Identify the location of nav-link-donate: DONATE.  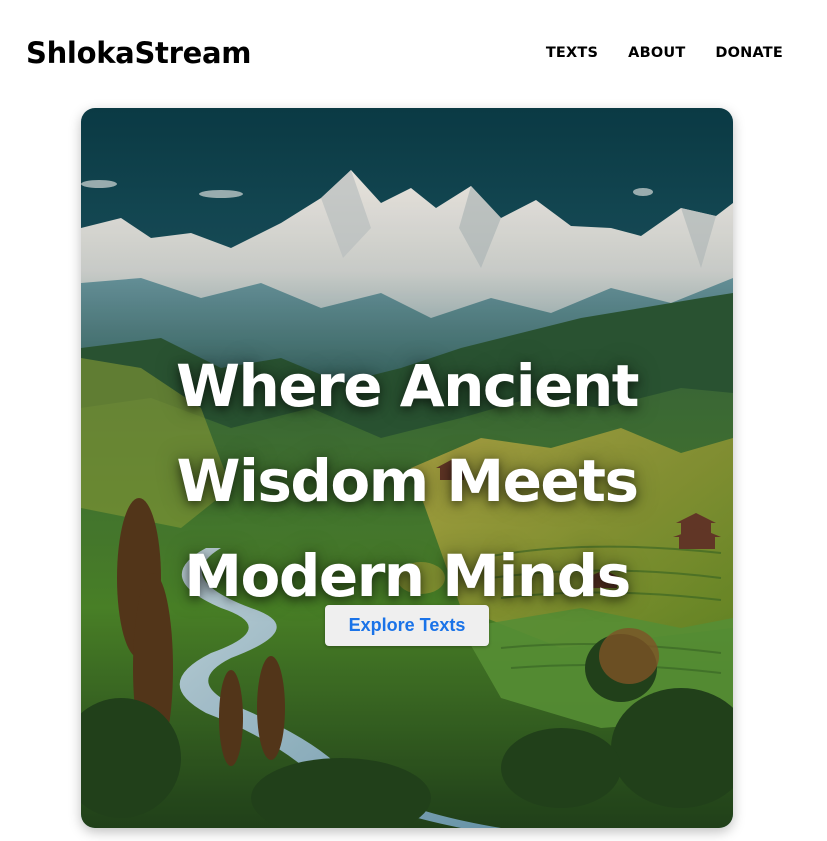
(749, 53).